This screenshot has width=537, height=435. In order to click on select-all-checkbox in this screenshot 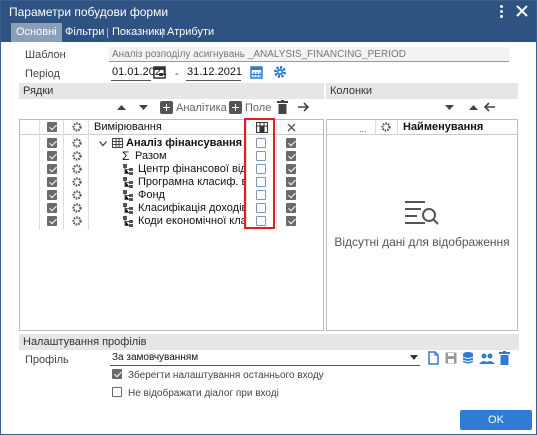, I will do `click(52, 127)`.